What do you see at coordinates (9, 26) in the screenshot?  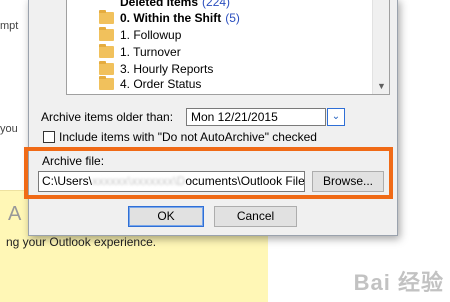 I see `background-text-fragment: mpt` at bounding box center [9, 26].